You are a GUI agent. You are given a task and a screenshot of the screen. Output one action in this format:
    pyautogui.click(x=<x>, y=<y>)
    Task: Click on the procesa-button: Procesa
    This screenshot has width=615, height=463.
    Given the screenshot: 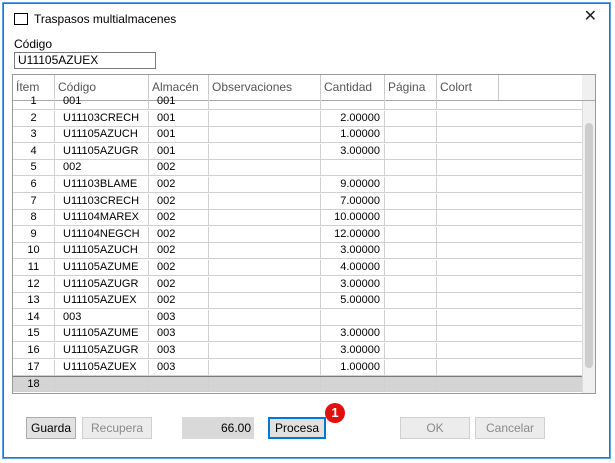 What is the action you would take?
    pyautogui.click(x=297, y=428)
    